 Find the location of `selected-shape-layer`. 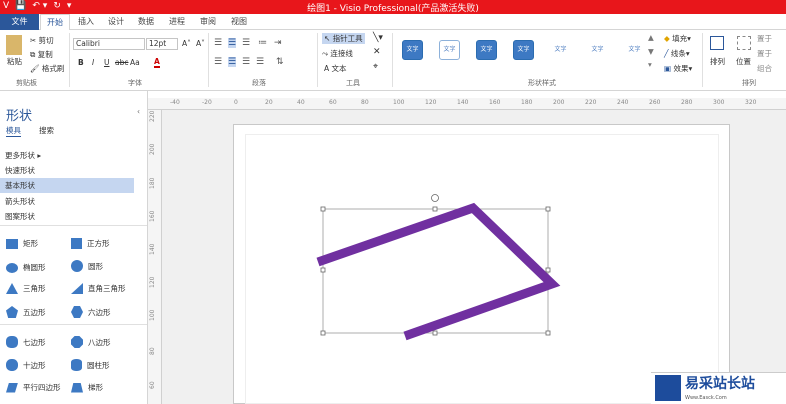

selected-shape-layer is located at coordinates (438, 267).